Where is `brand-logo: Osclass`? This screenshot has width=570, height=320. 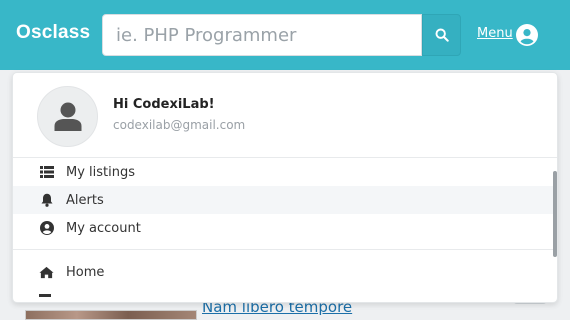 brand-logo: Osclass is located at coordinates (53, 33).